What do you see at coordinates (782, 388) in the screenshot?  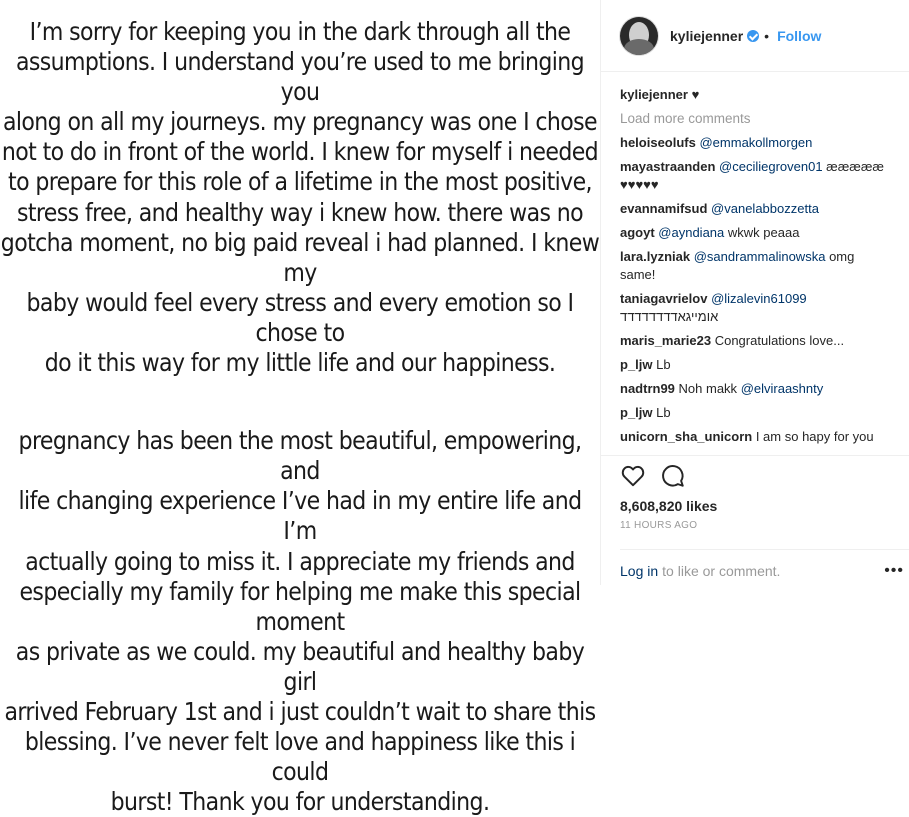 I see `comment-mention: @elviraashnty` at bounding box center [782, 388].